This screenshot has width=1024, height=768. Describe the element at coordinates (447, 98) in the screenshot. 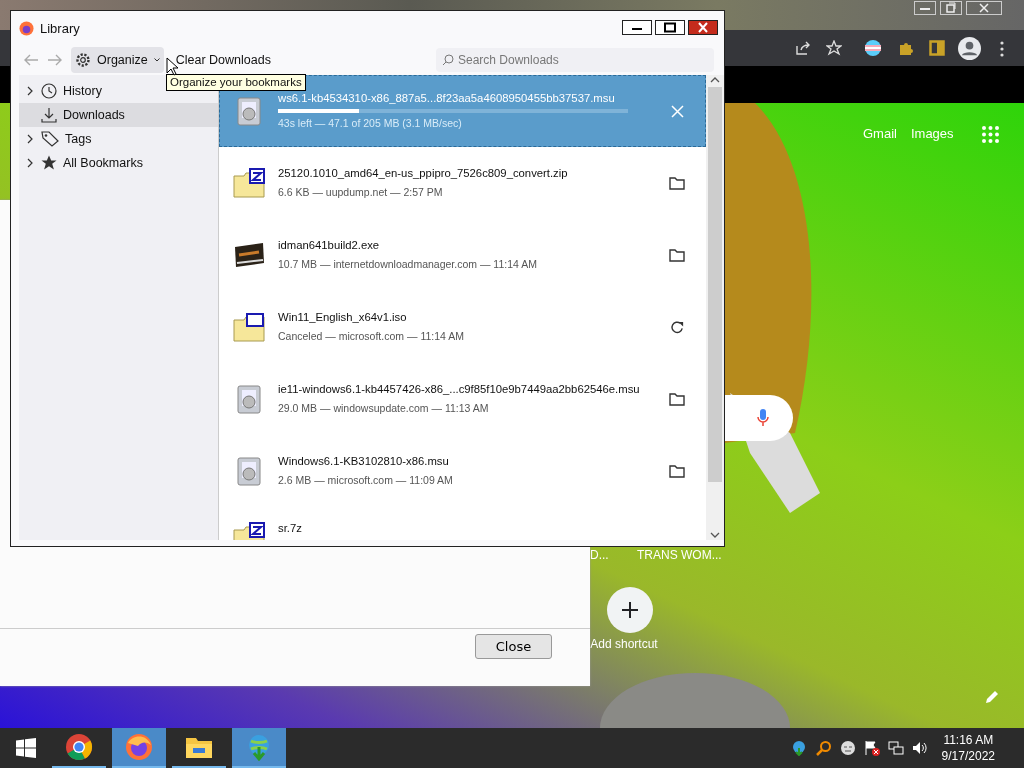

I see `file-name: ws6.1-kb4534310-x86_887a5...8f23aa5a4608950455bb37537.msu` at that location.